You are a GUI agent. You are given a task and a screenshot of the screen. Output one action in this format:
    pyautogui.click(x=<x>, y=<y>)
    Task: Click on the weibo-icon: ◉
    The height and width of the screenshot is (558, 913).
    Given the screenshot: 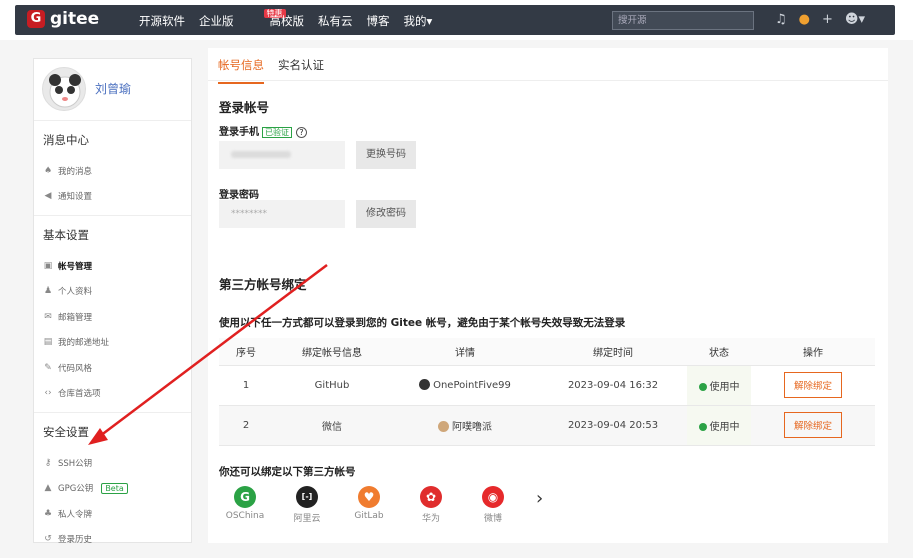 What is the action you would take?
    pyautogui.click(x=493, y=497)
    